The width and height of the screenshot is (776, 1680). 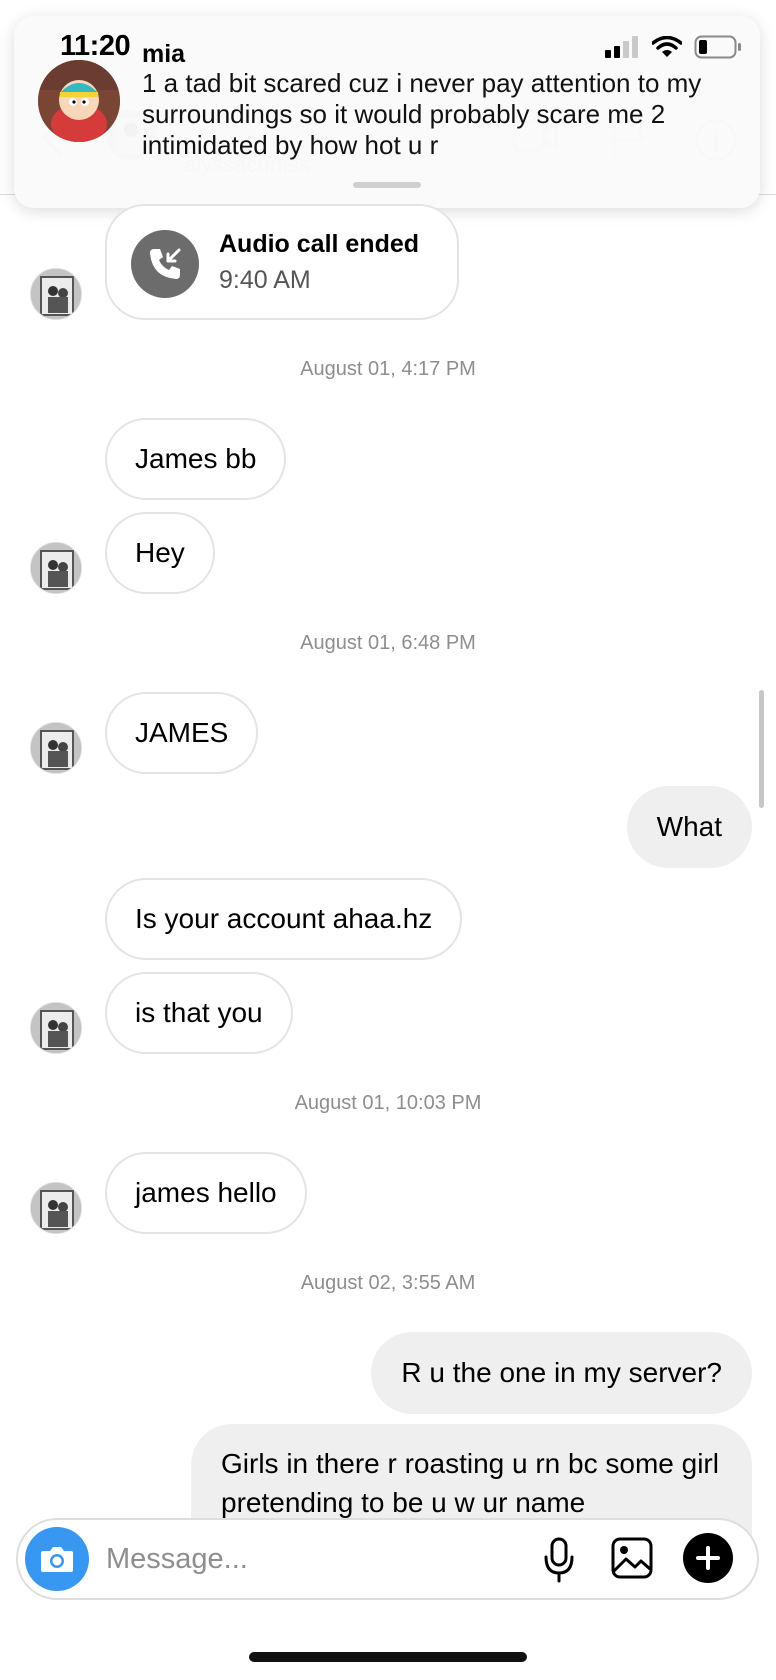 I want to click on status-icons, so click(x=673, y=47).